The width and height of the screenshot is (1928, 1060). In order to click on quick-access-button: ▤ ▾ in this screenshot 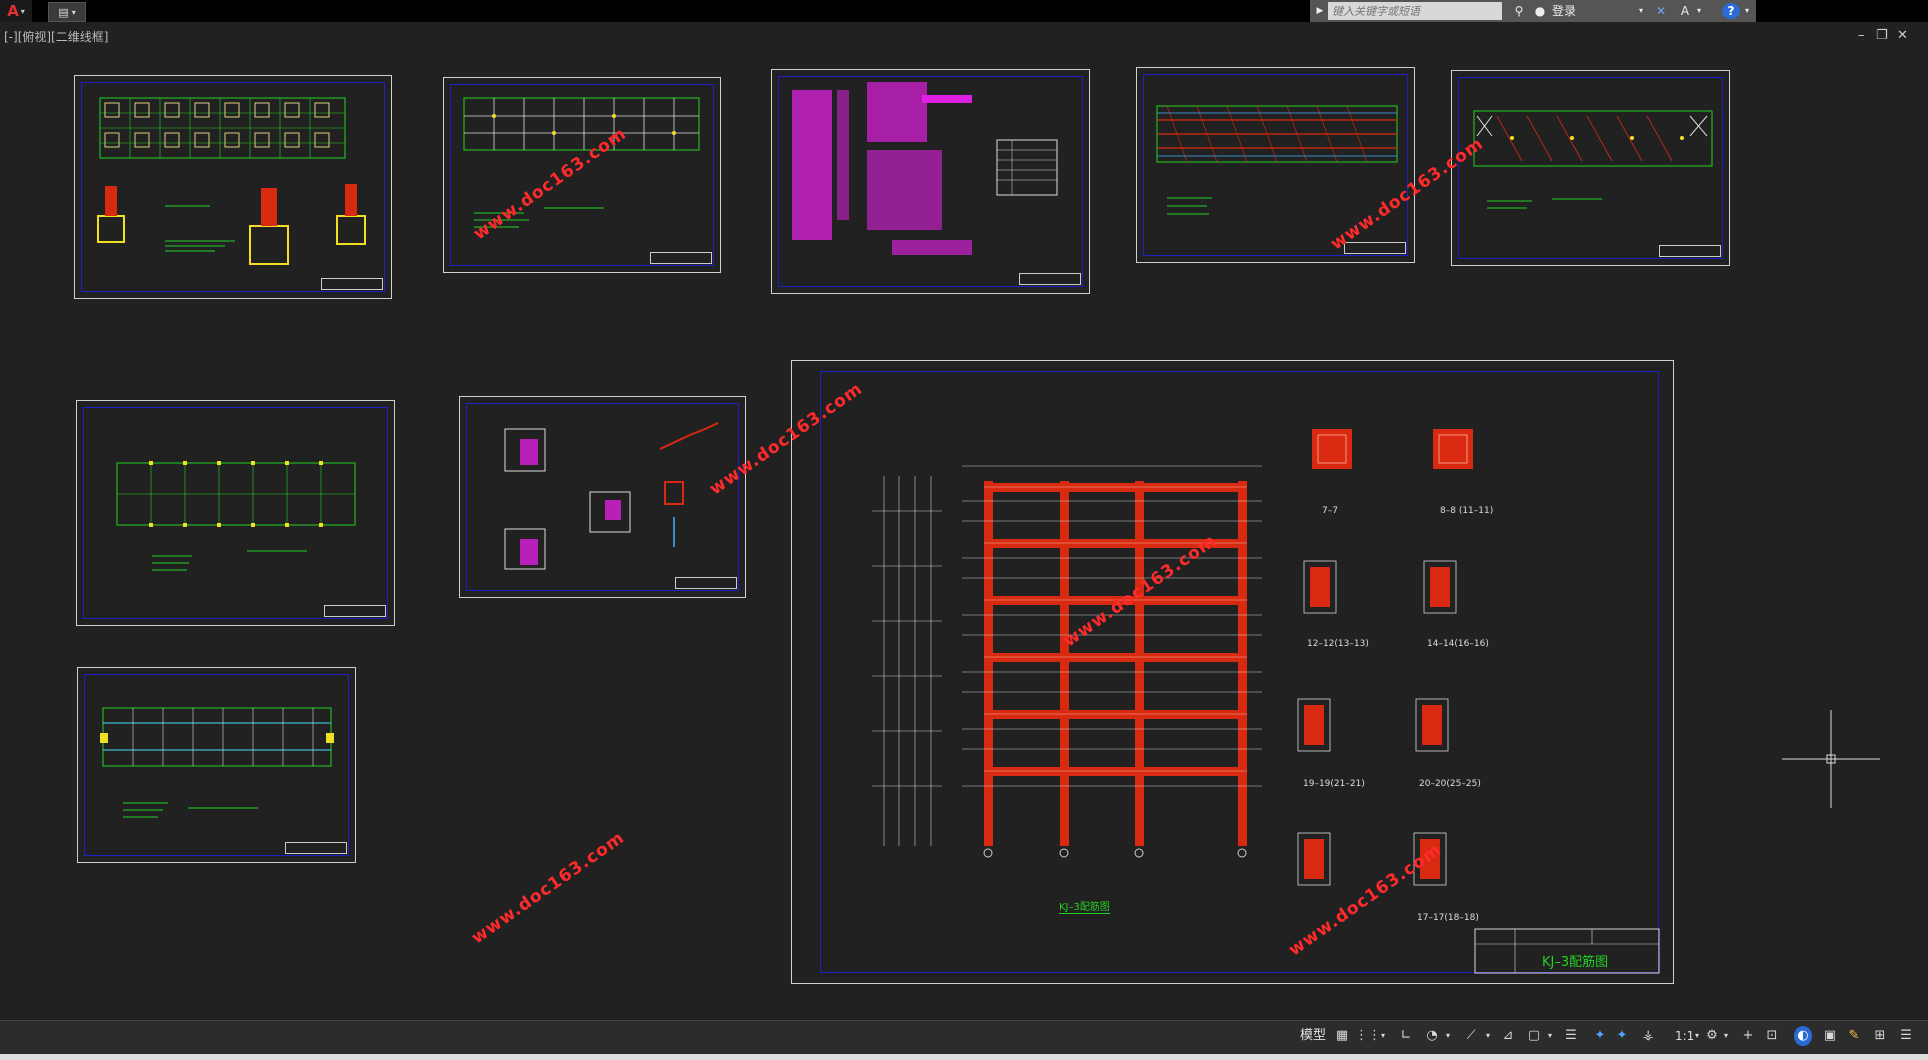, I will do `click(67, 12)`.